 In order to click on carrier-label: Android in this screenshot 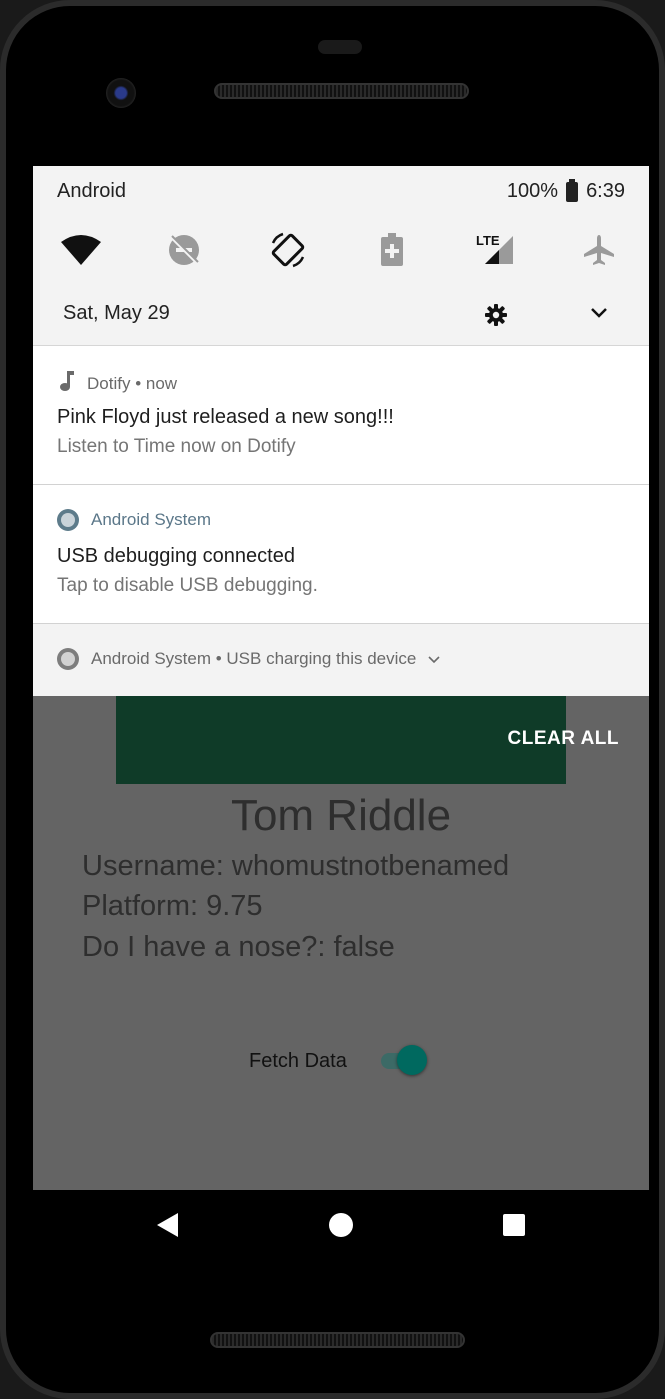, I will do `click(91, 191)`.